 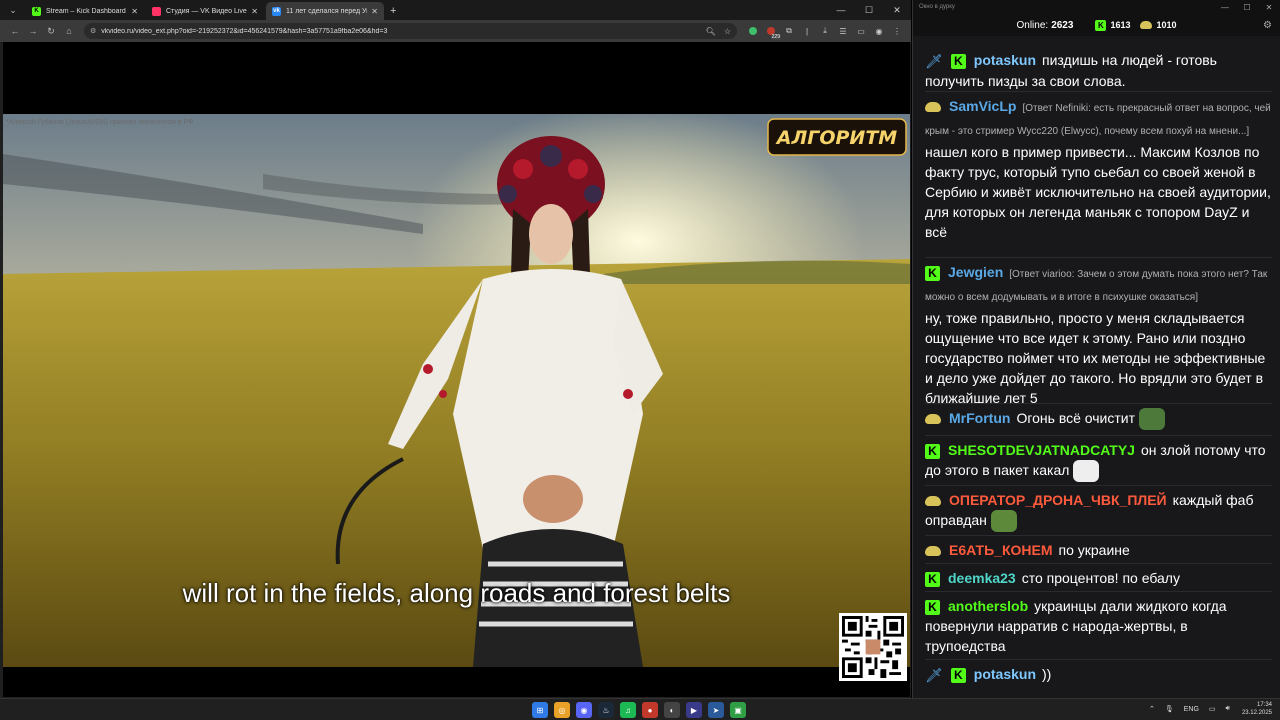 I want to click on network-icon: ▭, so click(x=1212, y=709).